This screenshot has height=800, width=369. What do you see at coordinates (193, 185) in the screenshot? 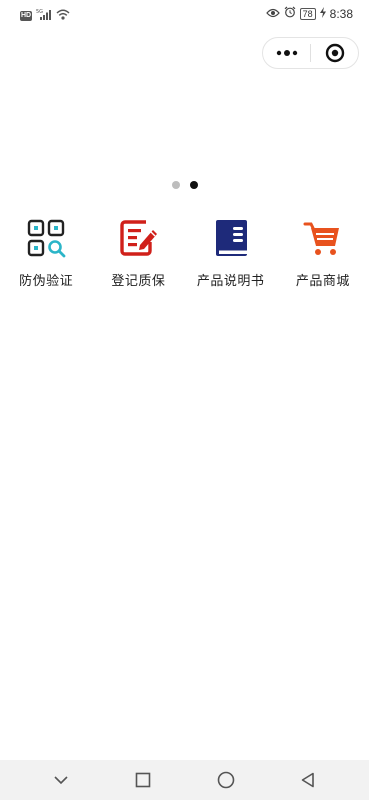
I see `carousel-dot-active` at bounding box center [193, 185].